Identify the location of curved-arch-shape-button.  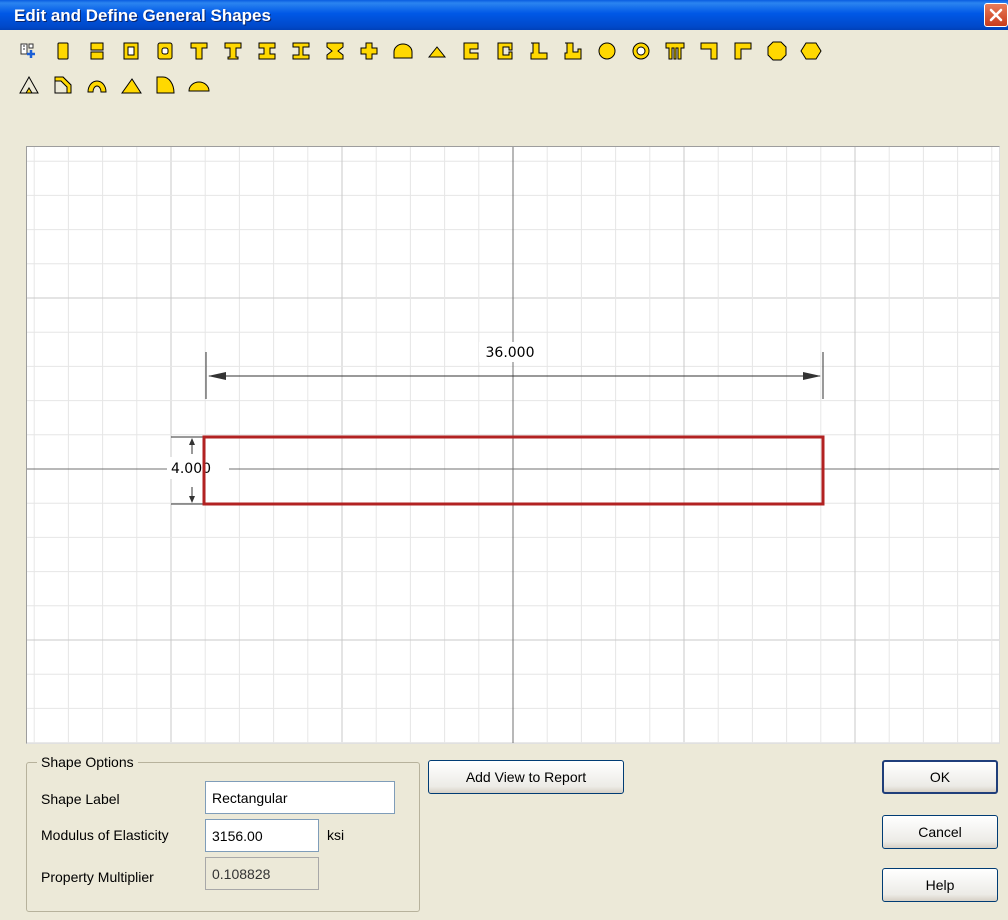
(97, 85).